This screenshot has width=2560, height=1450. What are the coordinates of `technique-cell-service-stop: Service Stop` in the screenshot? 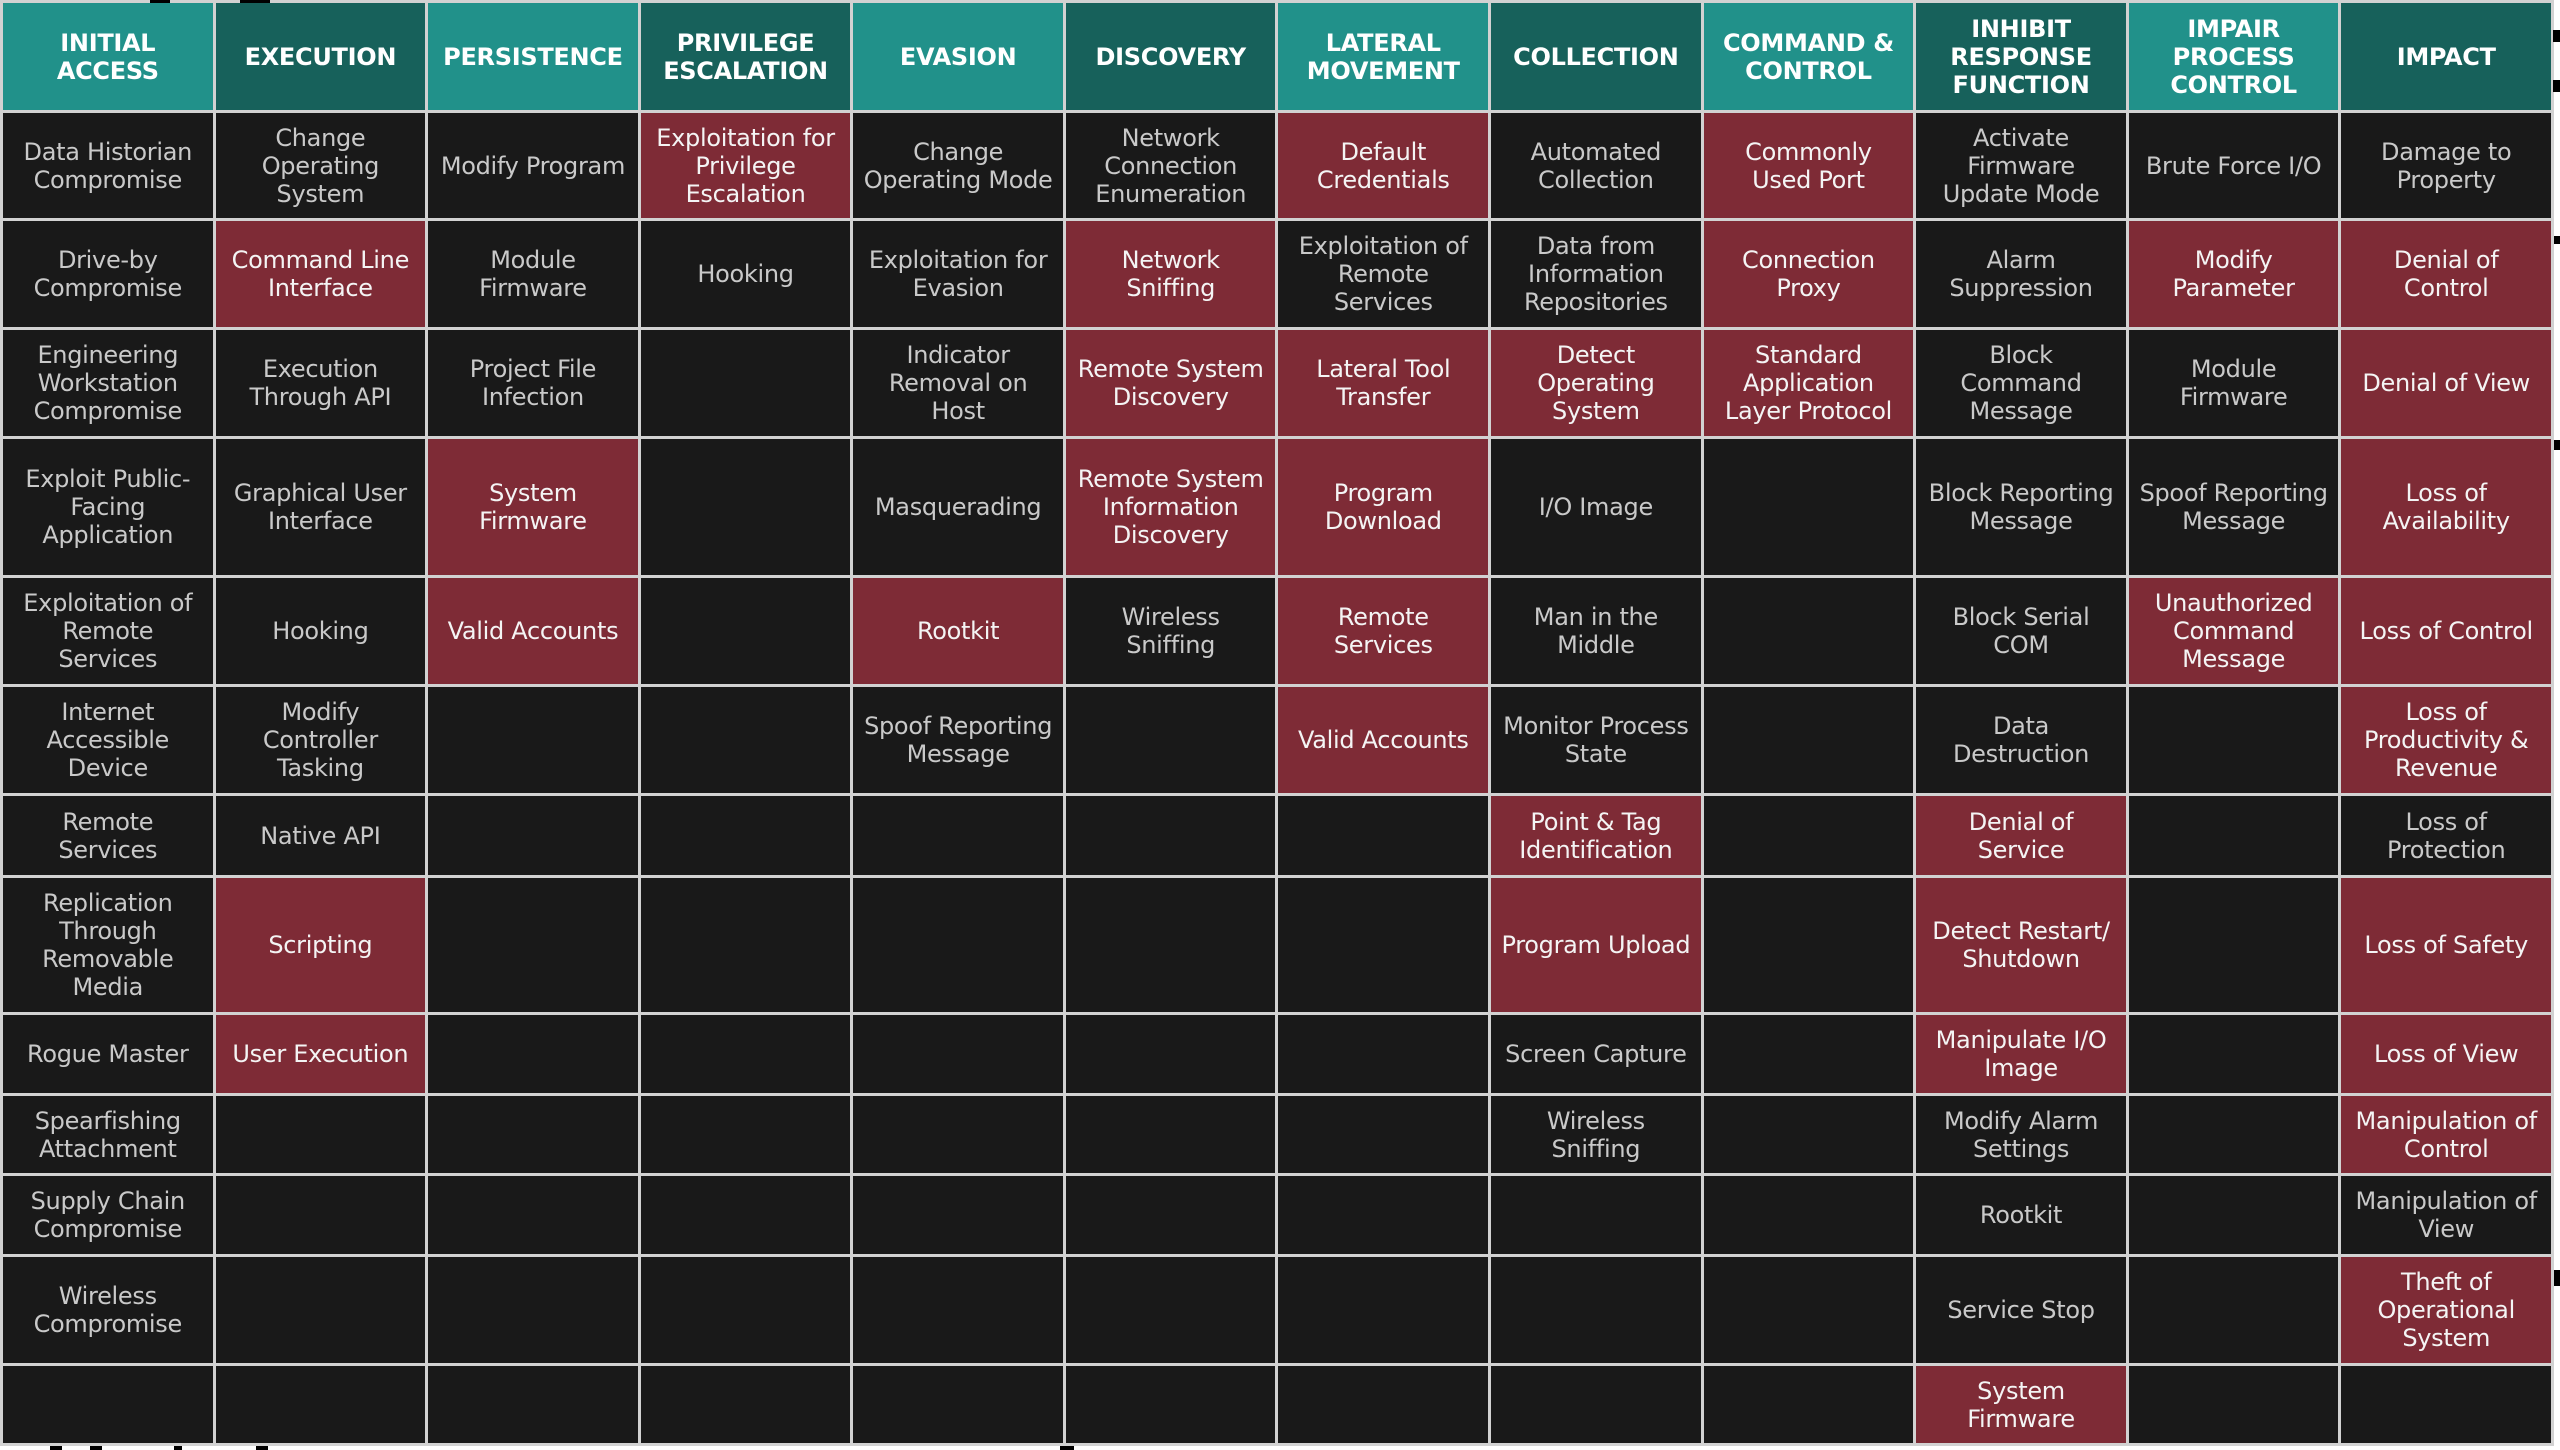 It's located at (2021, 1310).